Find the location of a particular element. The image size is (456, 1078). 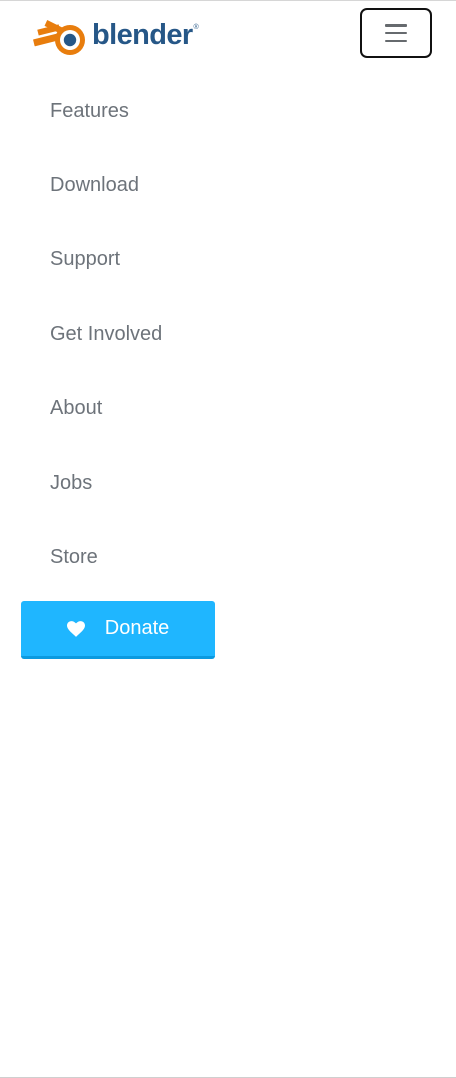

nav-item-features: Features is located at coordinates (228, 111).